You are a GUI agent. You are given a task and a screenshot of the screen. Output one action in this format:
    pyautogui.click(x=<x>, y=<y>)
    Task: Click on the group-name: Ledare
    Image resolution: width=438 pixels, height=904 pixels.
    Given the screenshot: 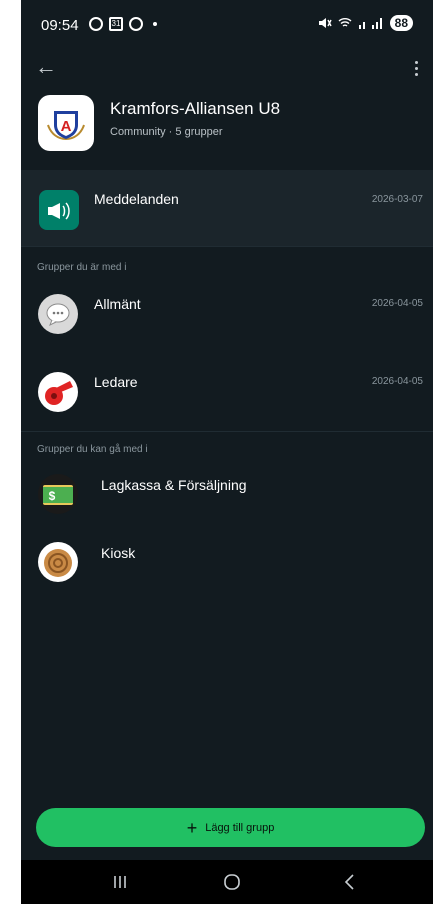 What is the action you would take?
    pyautogui.click(x=116, y=382)
    